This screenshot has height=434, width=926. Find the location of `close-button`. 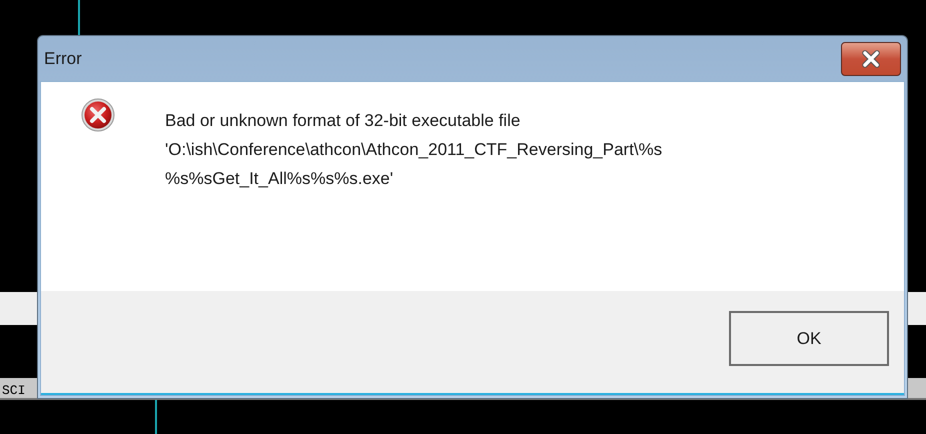

close-button is located at coordinates (871, 59).